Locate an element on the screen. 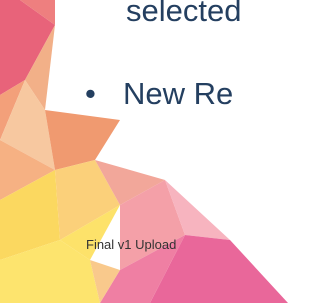 The width and height of the screenshot is (320, 303). footer-label: Final v1 Upload is located at coordinates (131, 244).